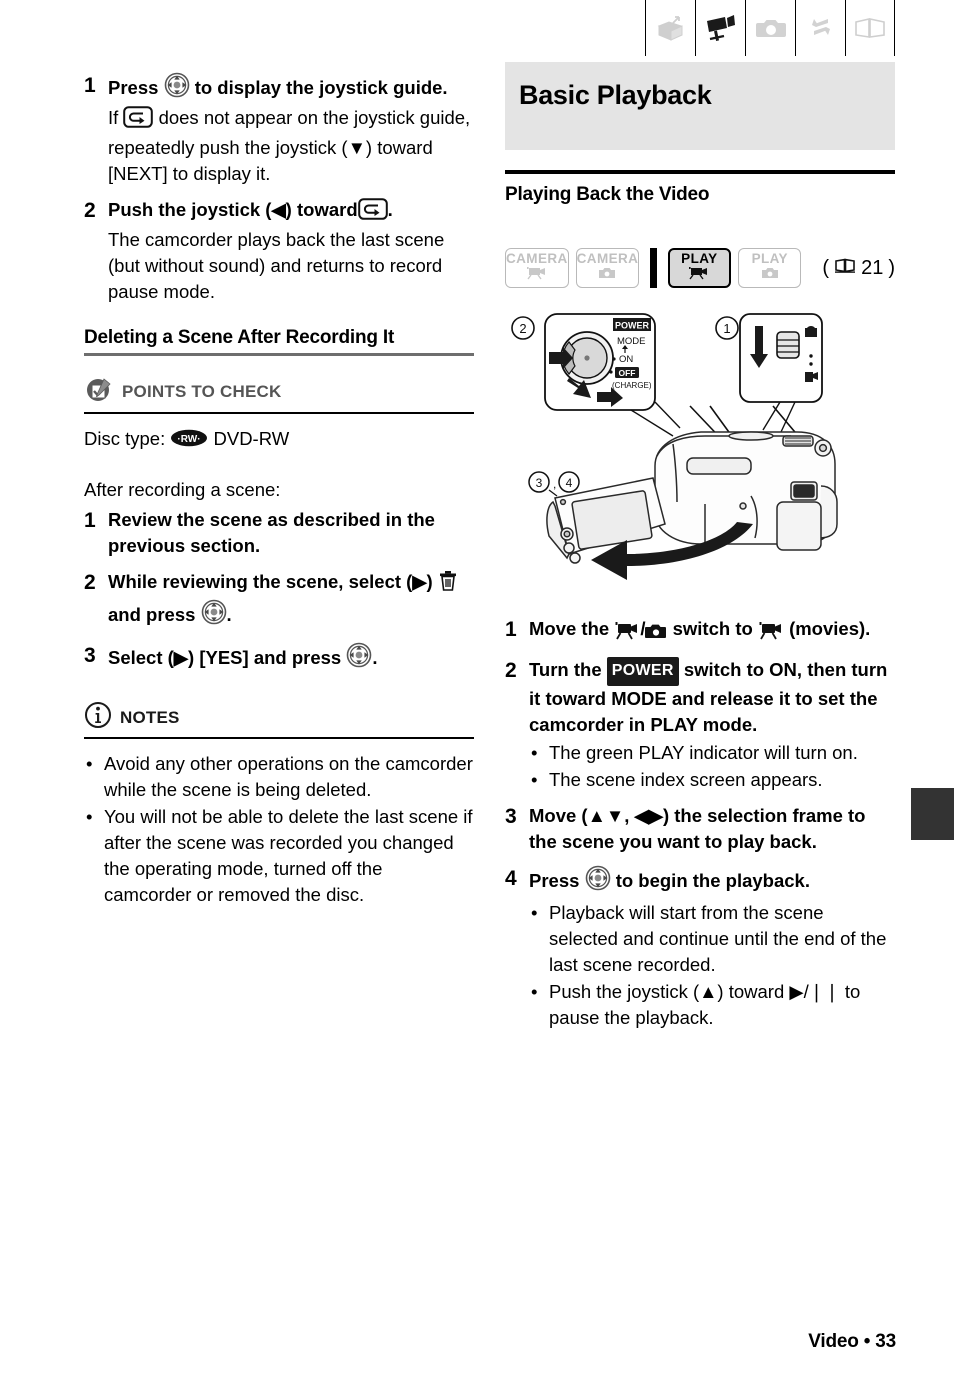 The image size is (954, 1379). I want to click on step-heading-mid: and press, so click(152, 614).